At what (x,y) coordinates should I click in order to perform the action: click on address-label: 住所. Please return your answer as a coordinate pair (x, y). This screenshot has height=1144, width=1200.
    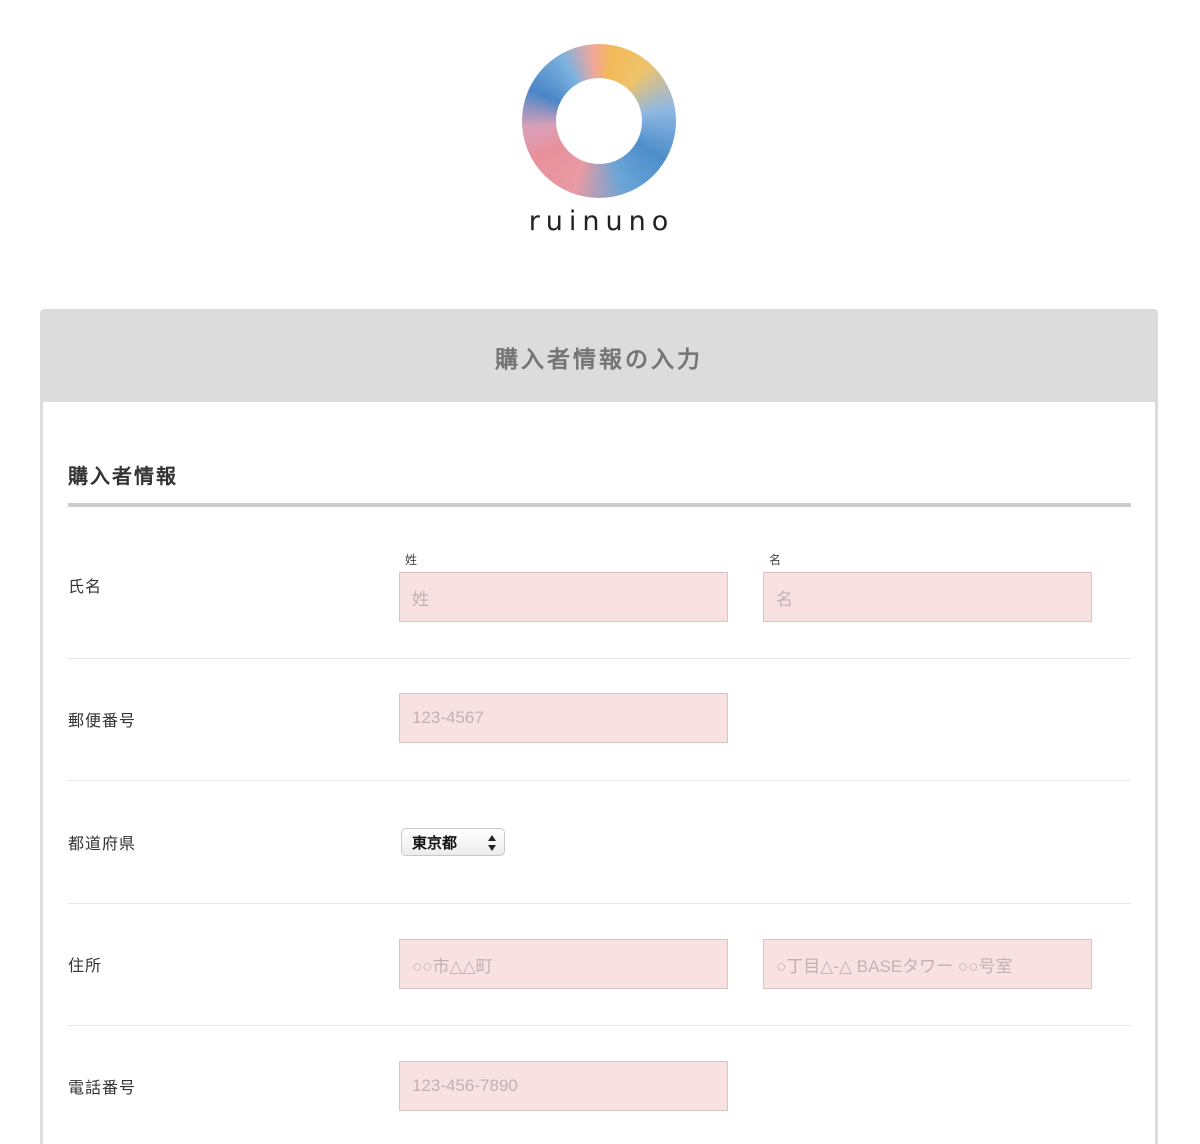
    Looking at the image, I should click on (85, 965).